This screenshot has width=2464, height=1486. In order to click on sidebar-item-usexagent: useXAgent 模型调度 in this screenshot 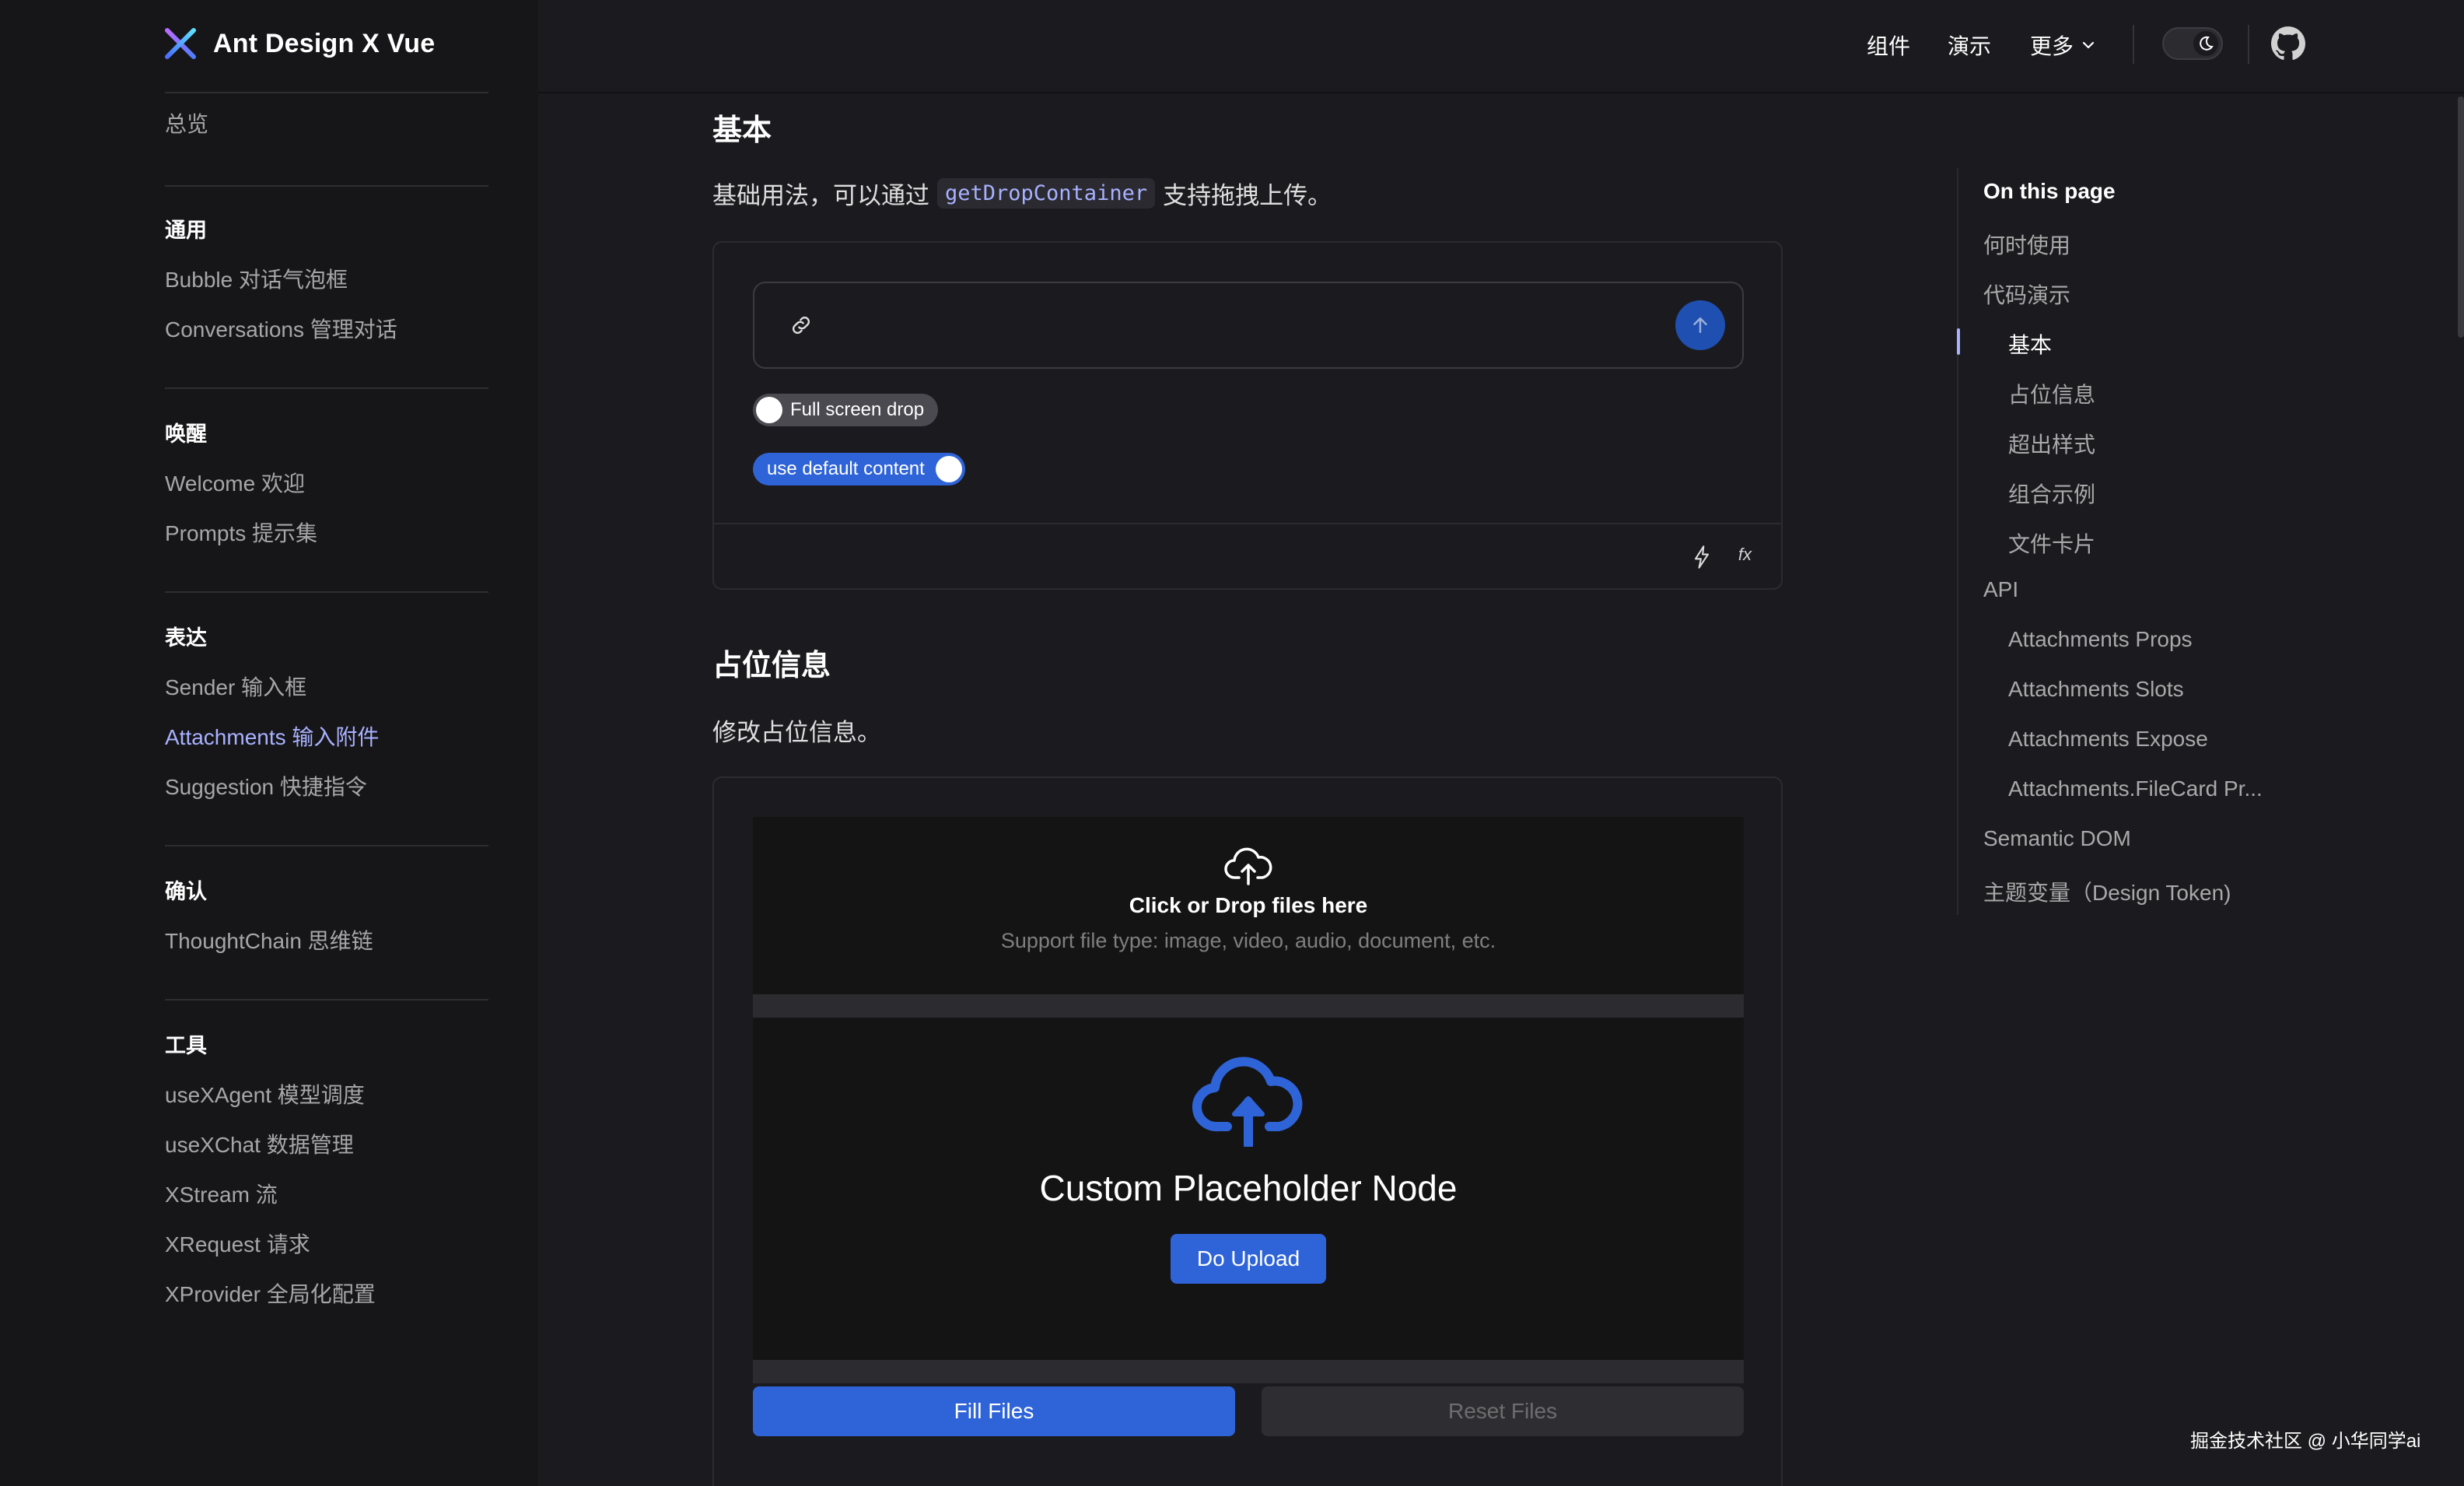, I will do `click(265, 1093)`.